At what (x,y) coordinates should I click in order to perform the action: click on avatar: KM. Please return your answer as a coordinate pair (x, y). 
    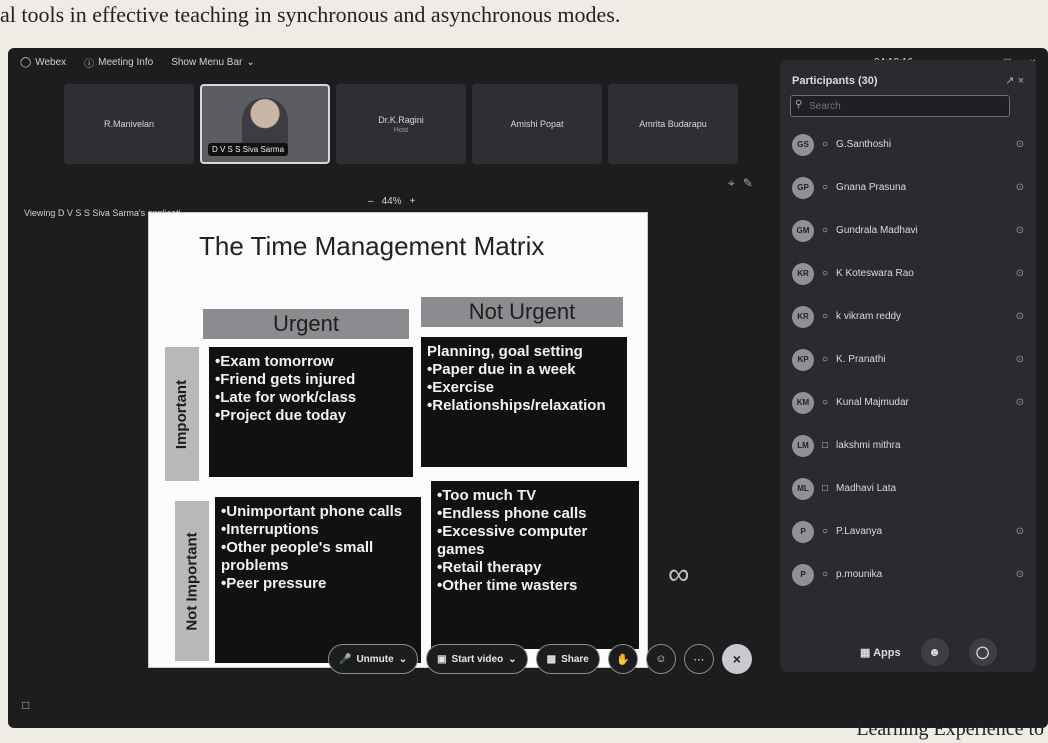
    Looking at the image, I should click on (803, 402).